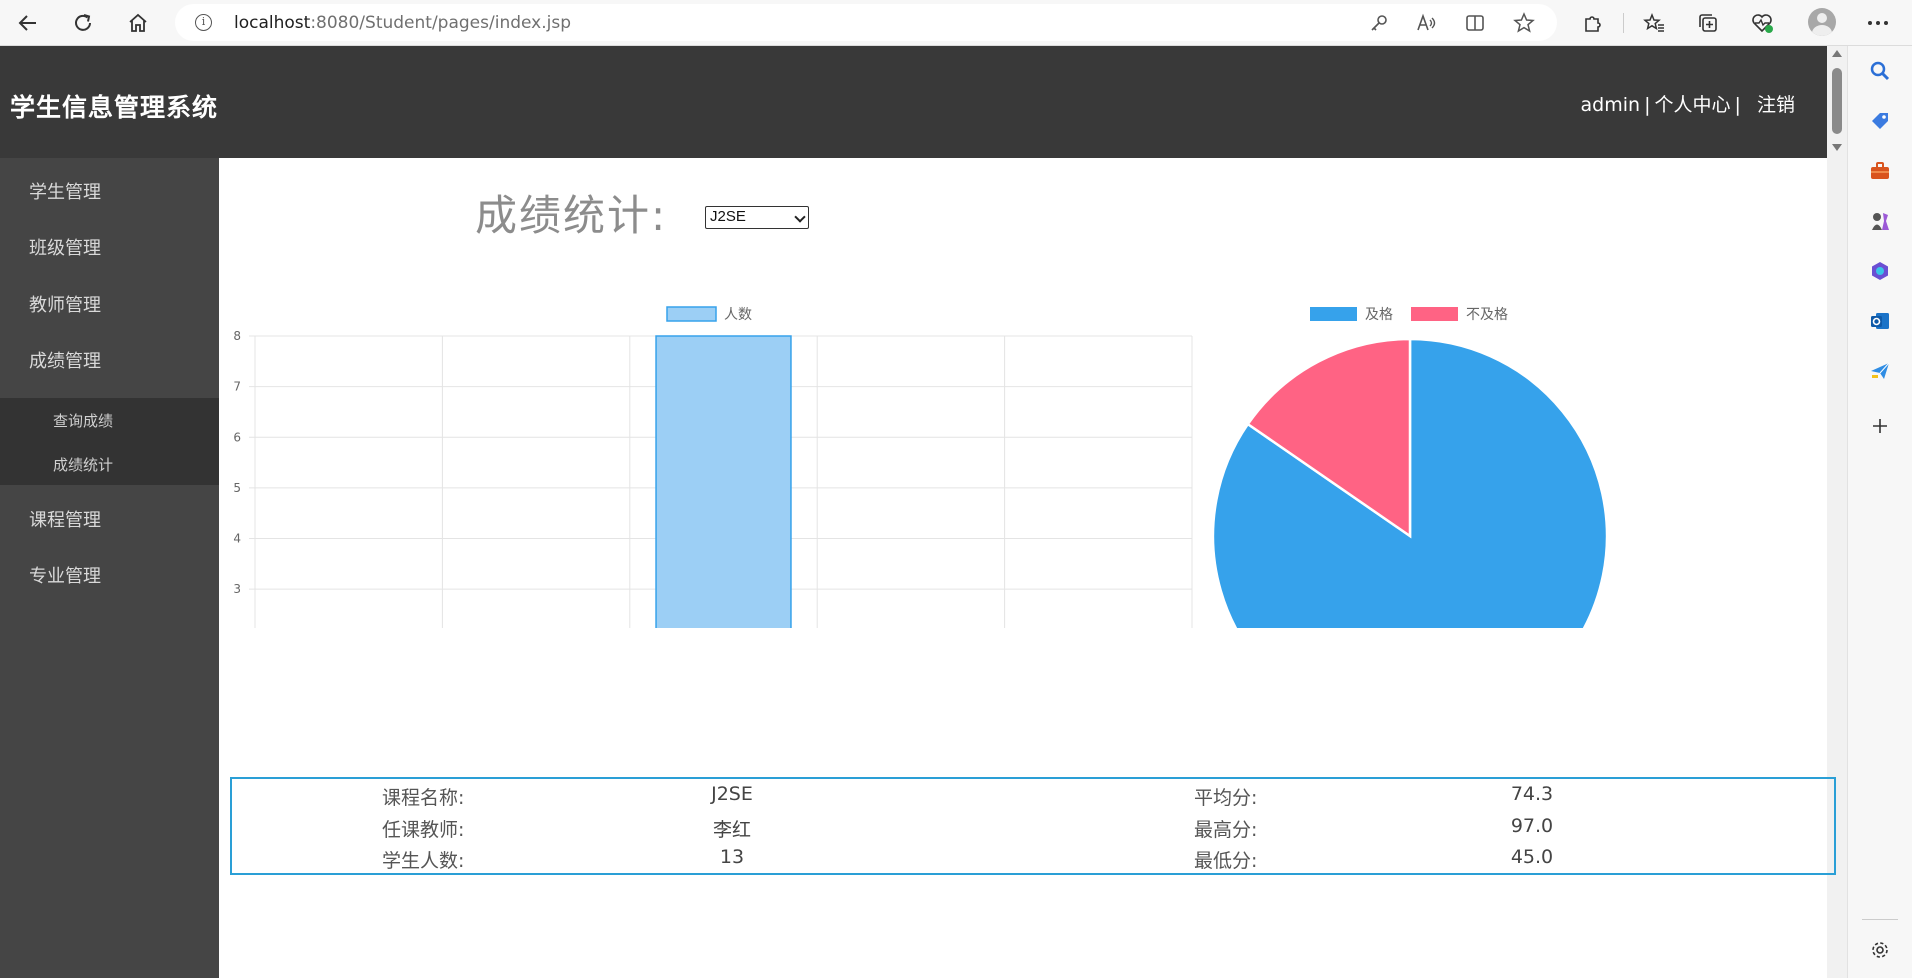 The height and width of the screenshot is (978, 1912). What do you see at coordinates (1837, 147) in the screenshot?
I see `scroll-down-arrow` at bounding box center [1837, 147].